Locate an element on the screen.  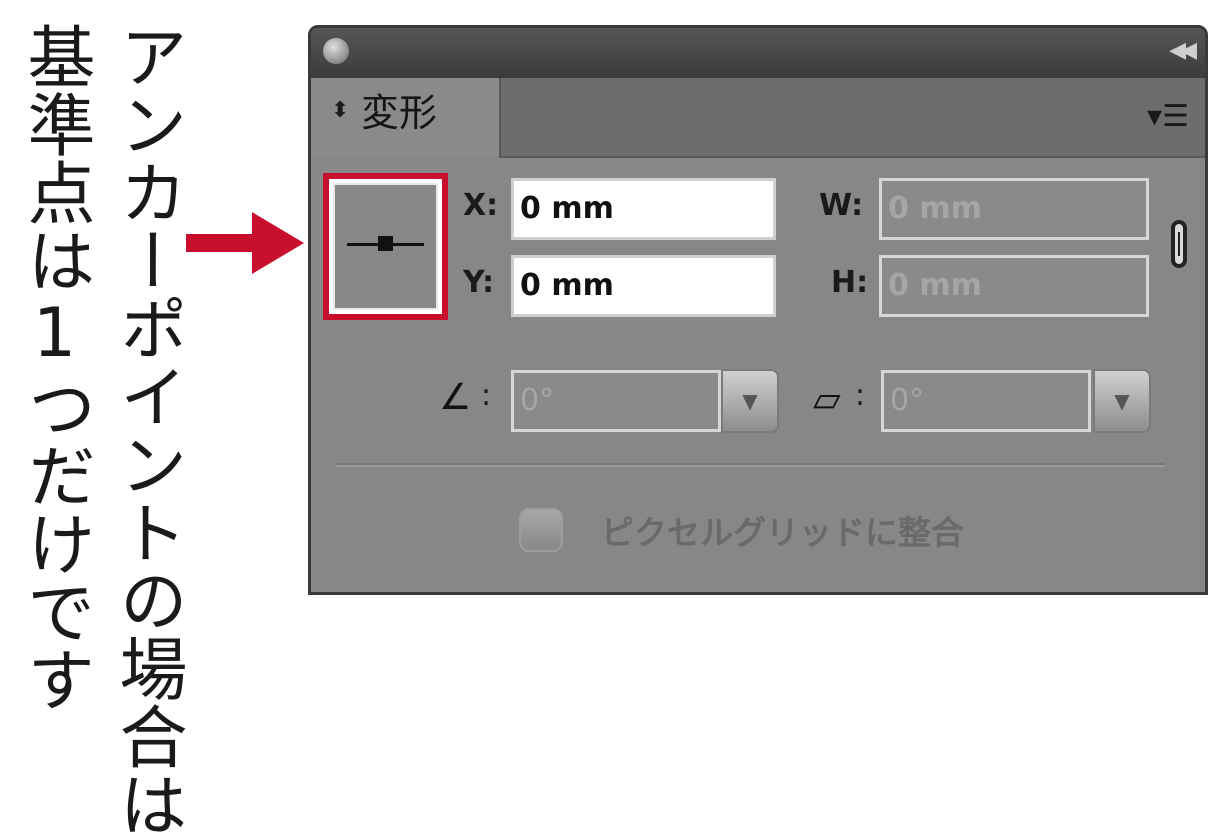
reference-point-selector is located at coordinates (385, 246).